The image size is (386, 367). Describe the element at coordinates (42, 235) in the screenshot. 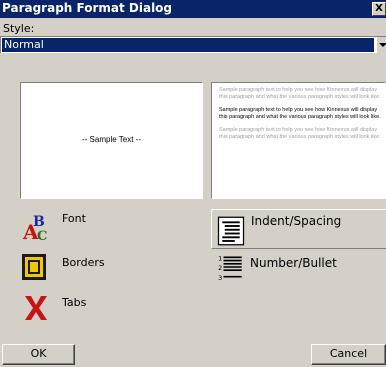

I see `svg-text: C` at that location.